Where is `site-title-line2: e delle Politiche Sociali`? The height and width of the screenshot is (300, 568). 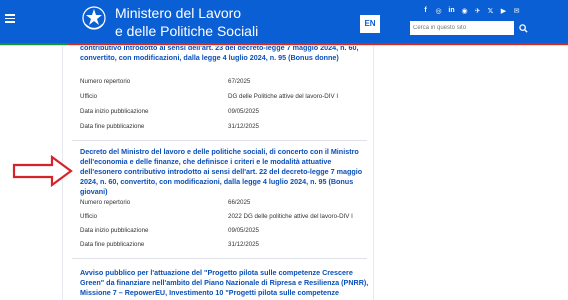
site-title-line2: e delle Politiche Sociali is located at coordinates (187, 31).